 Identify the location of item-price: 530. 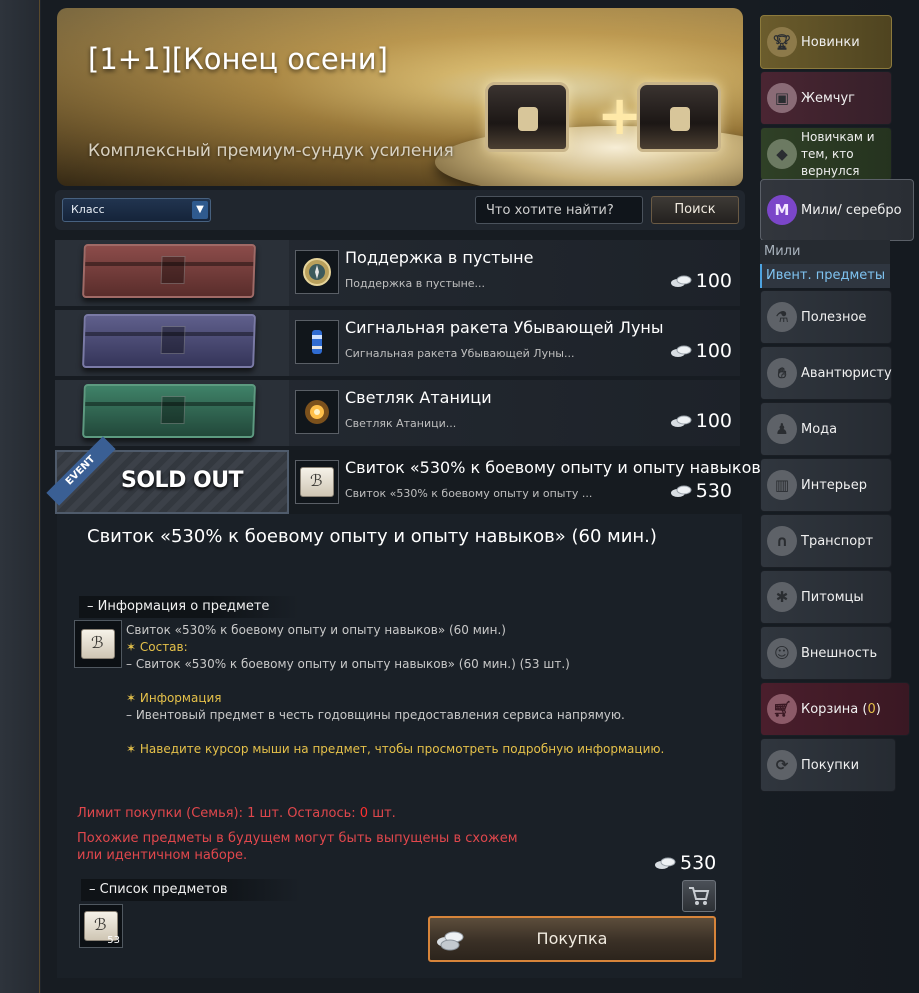
(701, 491).